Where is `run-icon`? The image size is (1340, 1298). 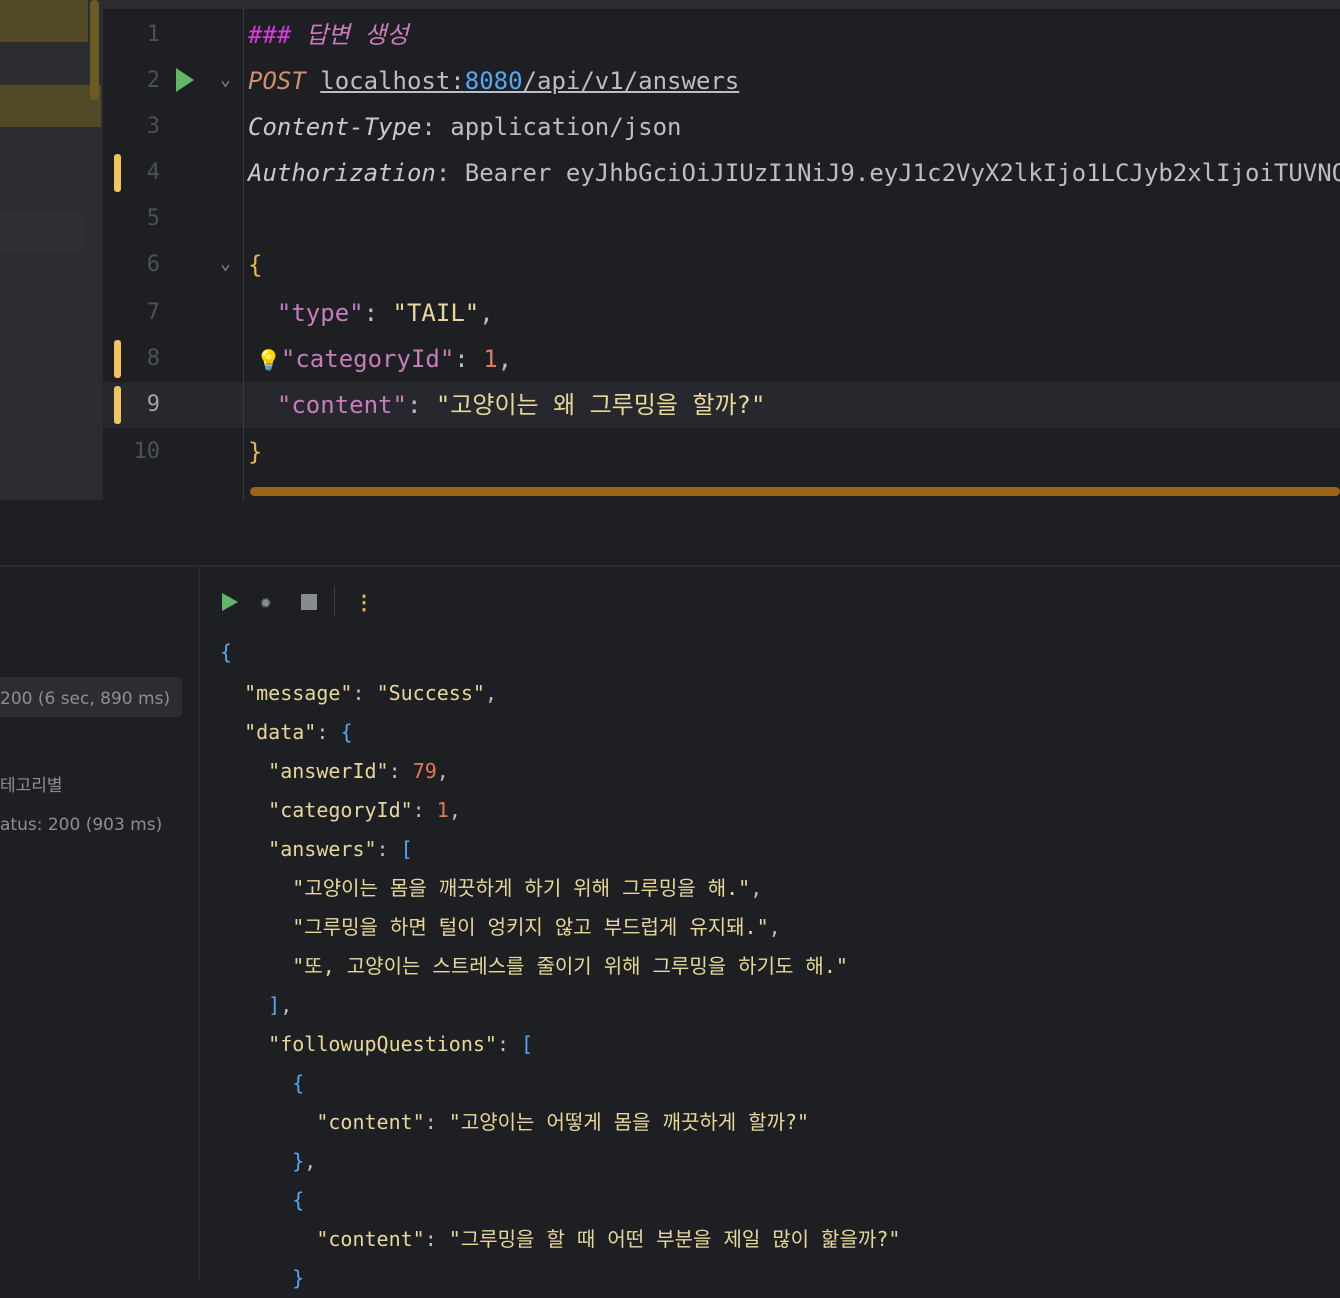 run-icon is located at coordinates (230, 602).